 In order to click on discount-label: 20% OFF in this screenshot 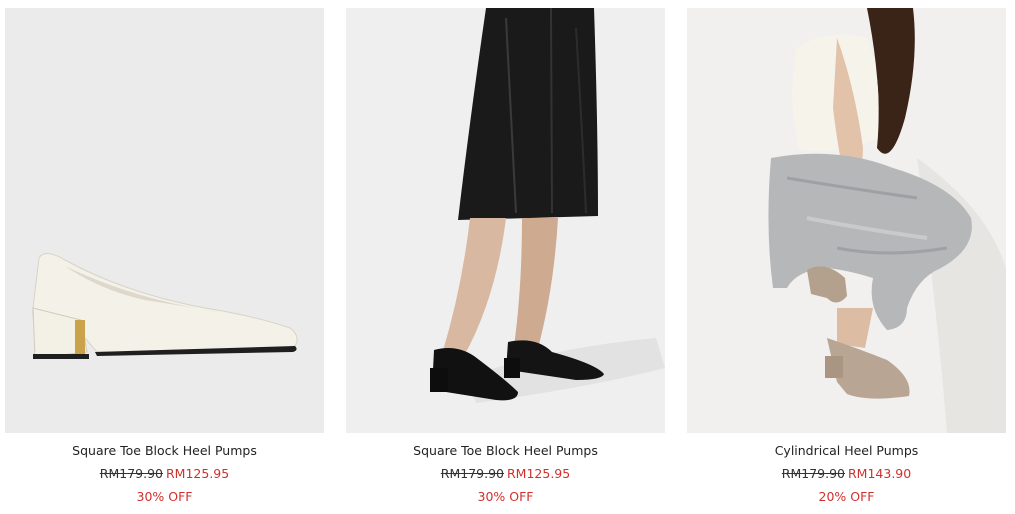, I will do `click(846, 496)`.